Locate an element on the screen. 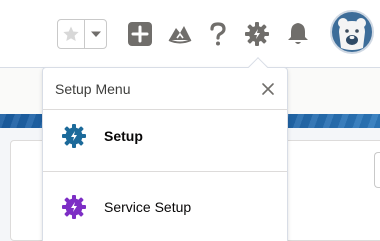  global-actions-button is located at coordinates (140, 34).